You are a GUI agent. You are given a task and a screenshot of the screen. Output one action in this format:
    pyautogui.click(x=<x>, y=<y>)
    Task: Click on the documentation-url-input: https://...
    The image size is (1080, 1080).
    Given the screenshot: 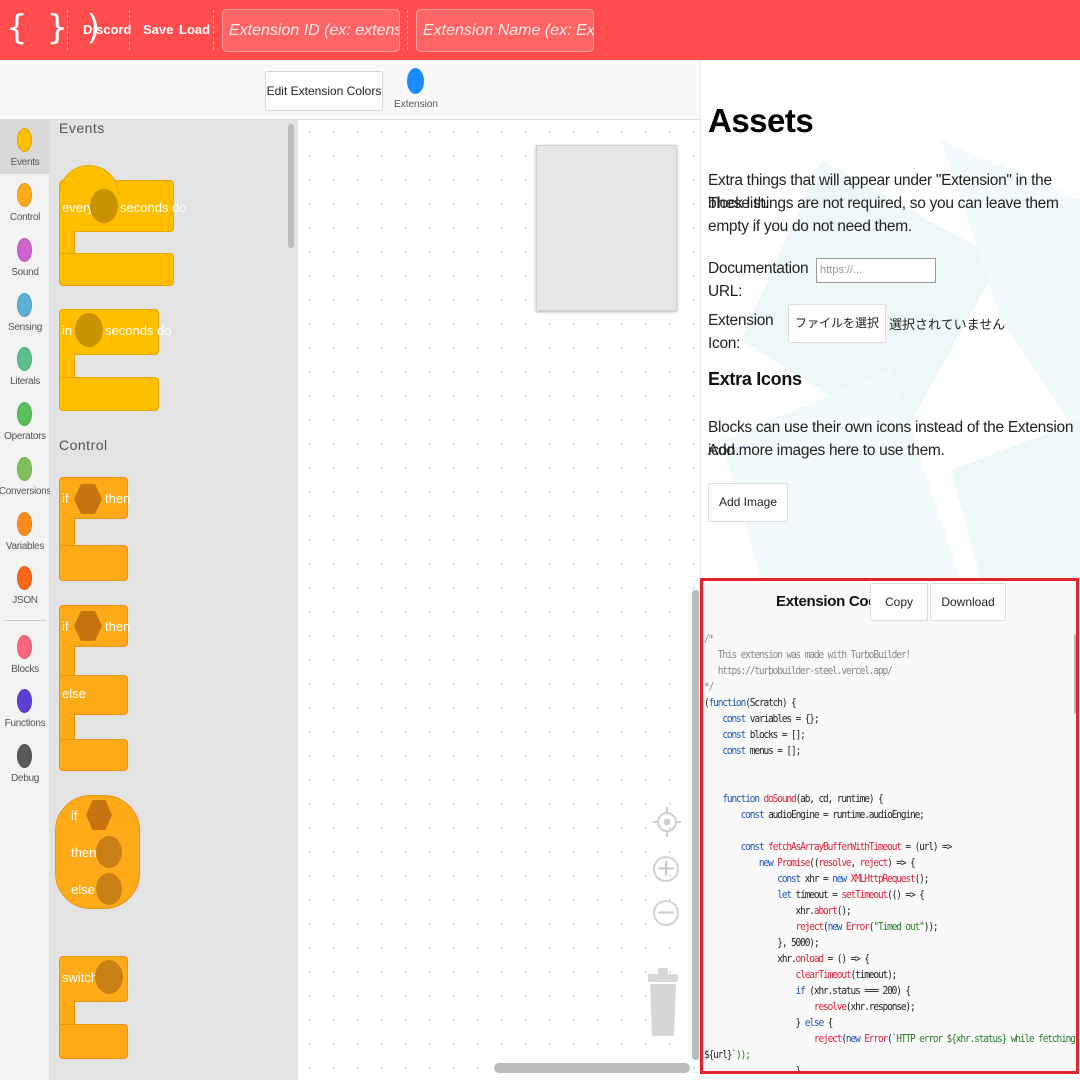 What is the action you would take?
    pyautogui.click(x=876, y=270)
    